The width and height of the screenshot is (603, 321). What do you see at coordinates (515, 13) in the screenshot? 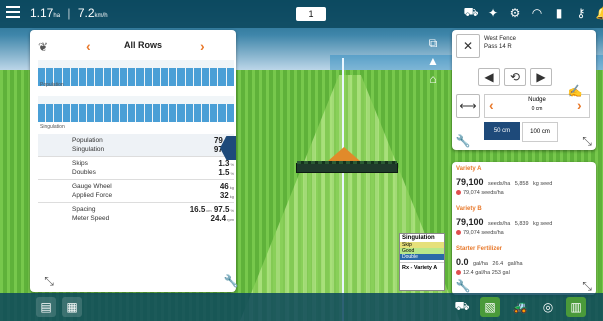
I see `settings-icon: ⚙` at bounding box center [515, 13].